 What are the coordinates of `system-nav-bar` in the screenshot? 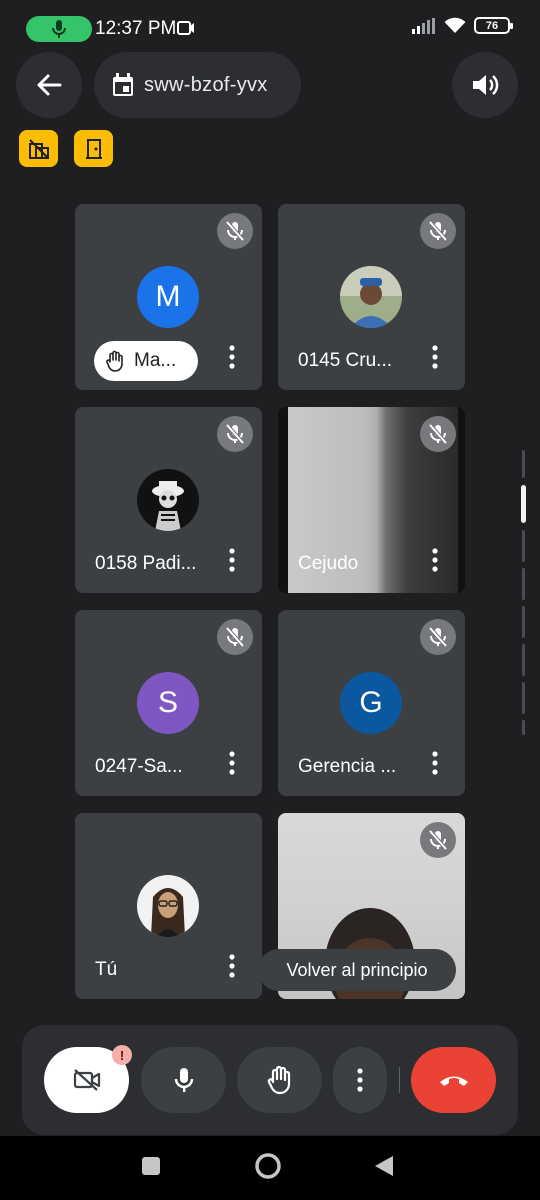 It's located at (270, 1168).